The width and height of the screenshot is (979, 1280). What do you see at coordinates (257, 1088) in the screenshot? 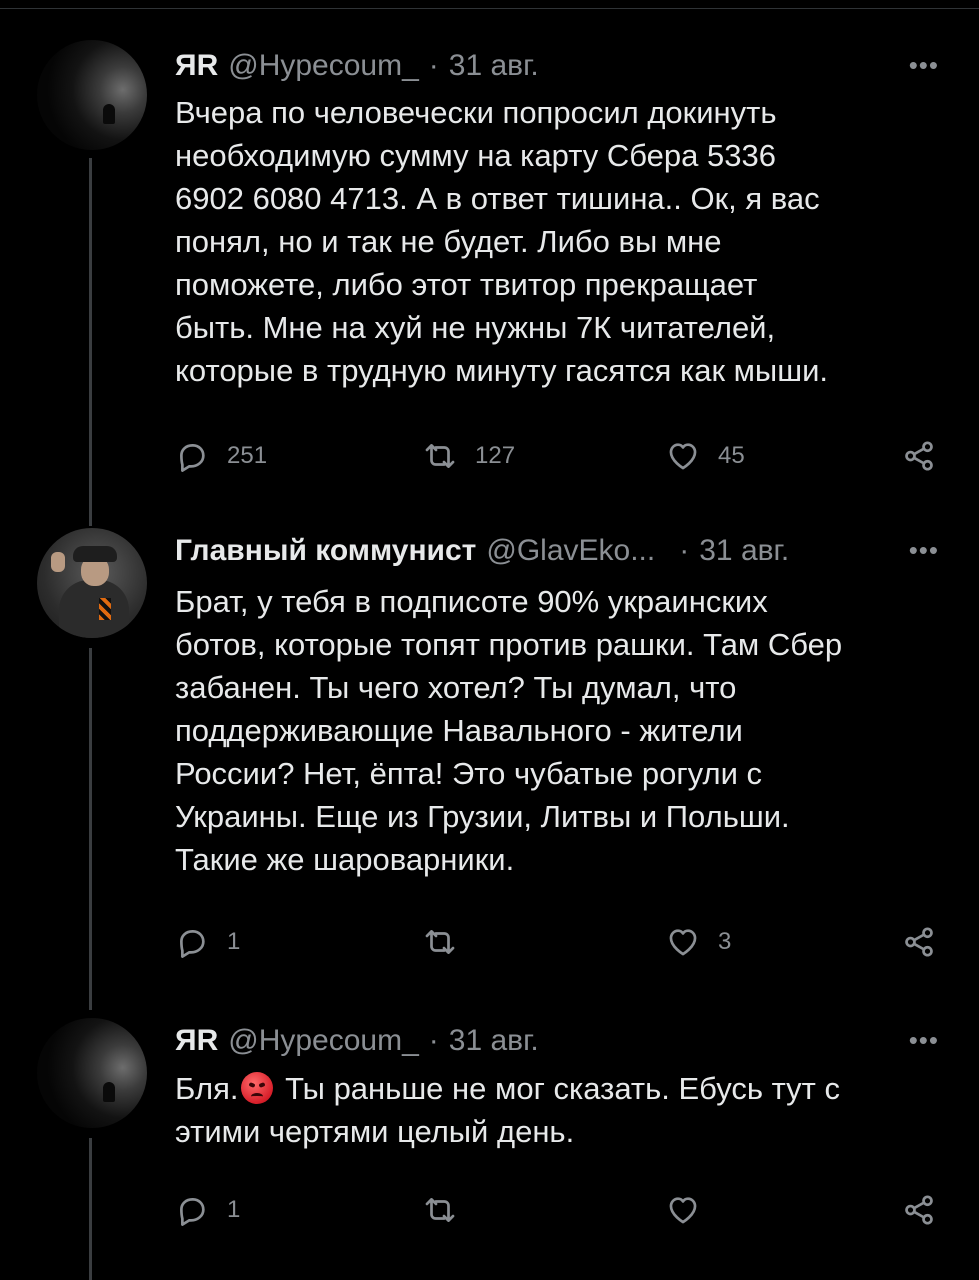
I see `pouting-face-emoji-icon` at bounding box center [257, 1088].